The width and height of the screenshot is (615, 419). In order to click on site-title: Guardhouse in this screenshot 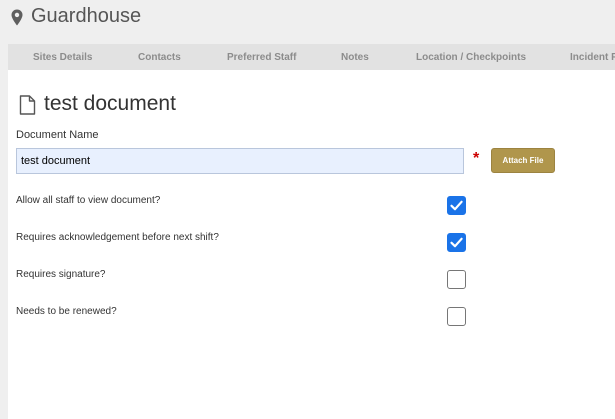, I will do `click(86, 16)`.